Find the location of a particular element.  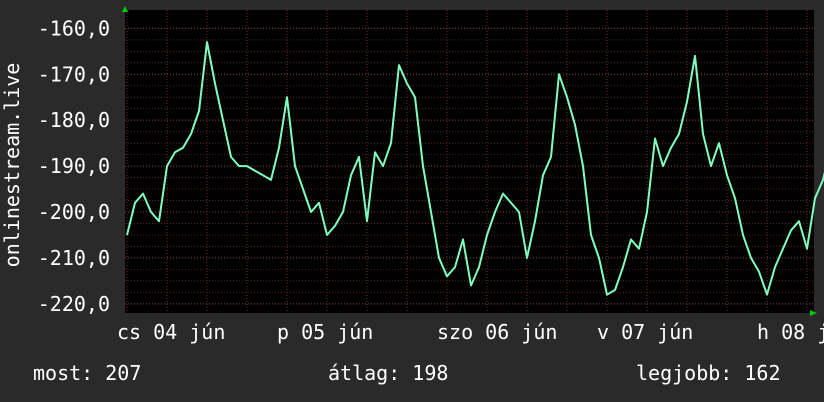

x-tick-label: cs 04 jún is located at coordinates (171, 332).